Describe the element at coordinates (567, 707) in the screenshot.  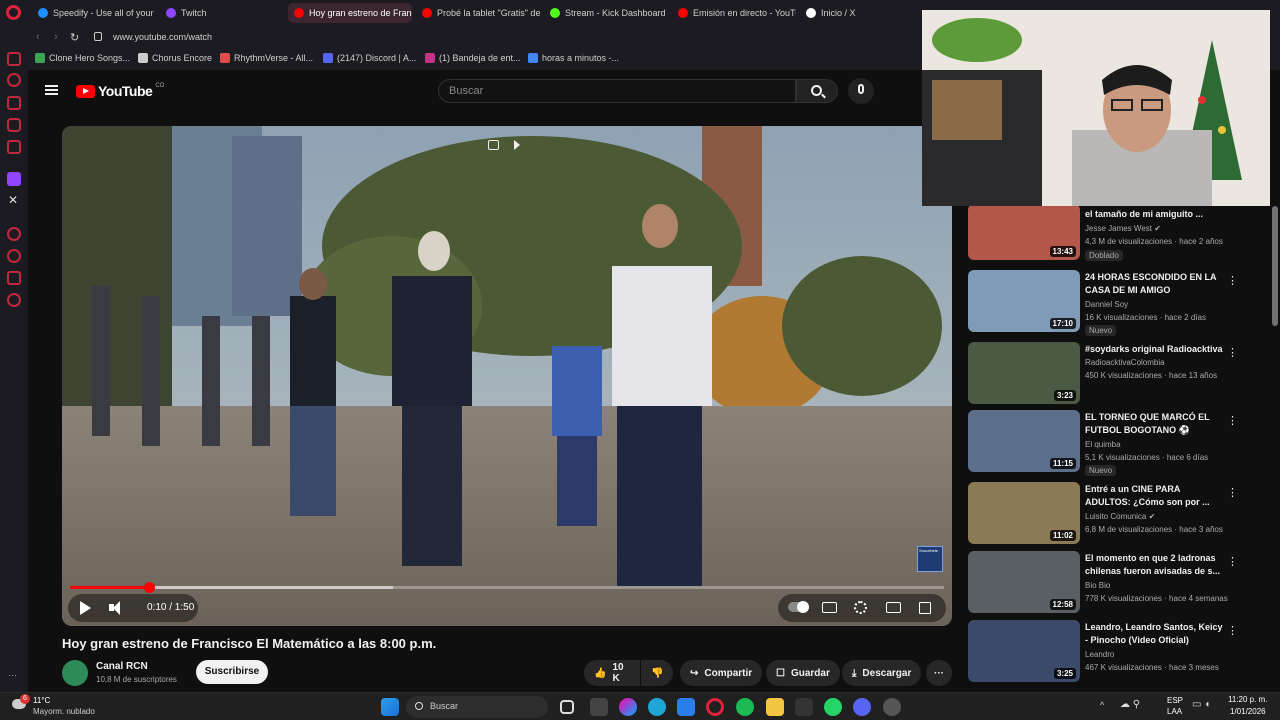
I see `taskview-icon` at that location.